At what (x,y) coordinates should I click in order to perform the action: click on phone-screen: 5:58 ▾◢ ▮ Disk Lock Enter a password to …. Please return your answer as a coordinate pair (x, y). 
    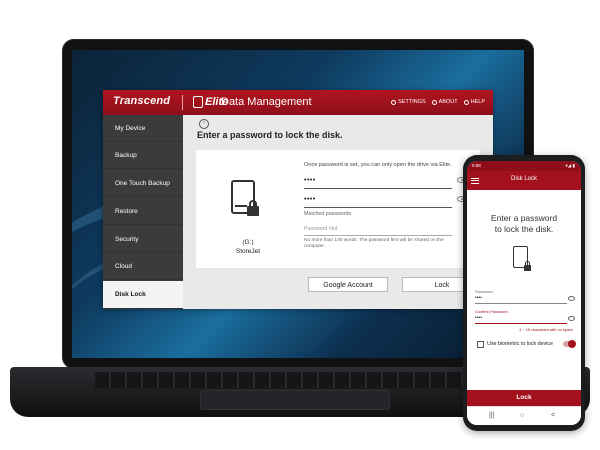
    Looking at the image, I should click on (524, 293).